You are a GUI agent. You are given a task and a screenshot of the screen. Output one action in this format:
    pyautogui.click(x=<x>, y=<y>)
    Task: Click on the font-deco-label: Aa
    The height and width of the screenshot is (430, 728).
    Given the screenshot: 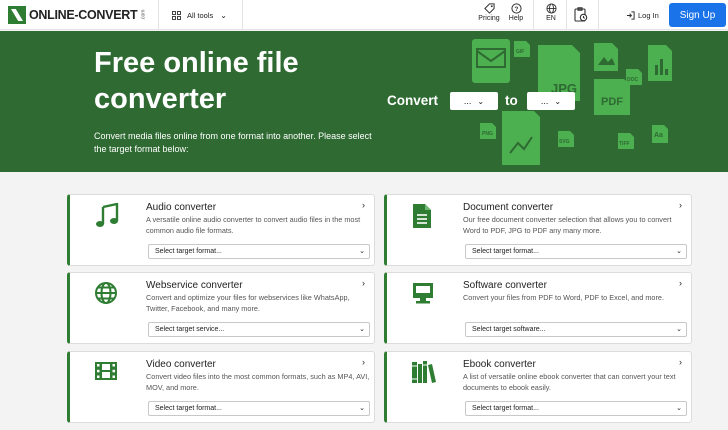 What is the action you would take?
    pyautogui.click(x=658, y=135)
    